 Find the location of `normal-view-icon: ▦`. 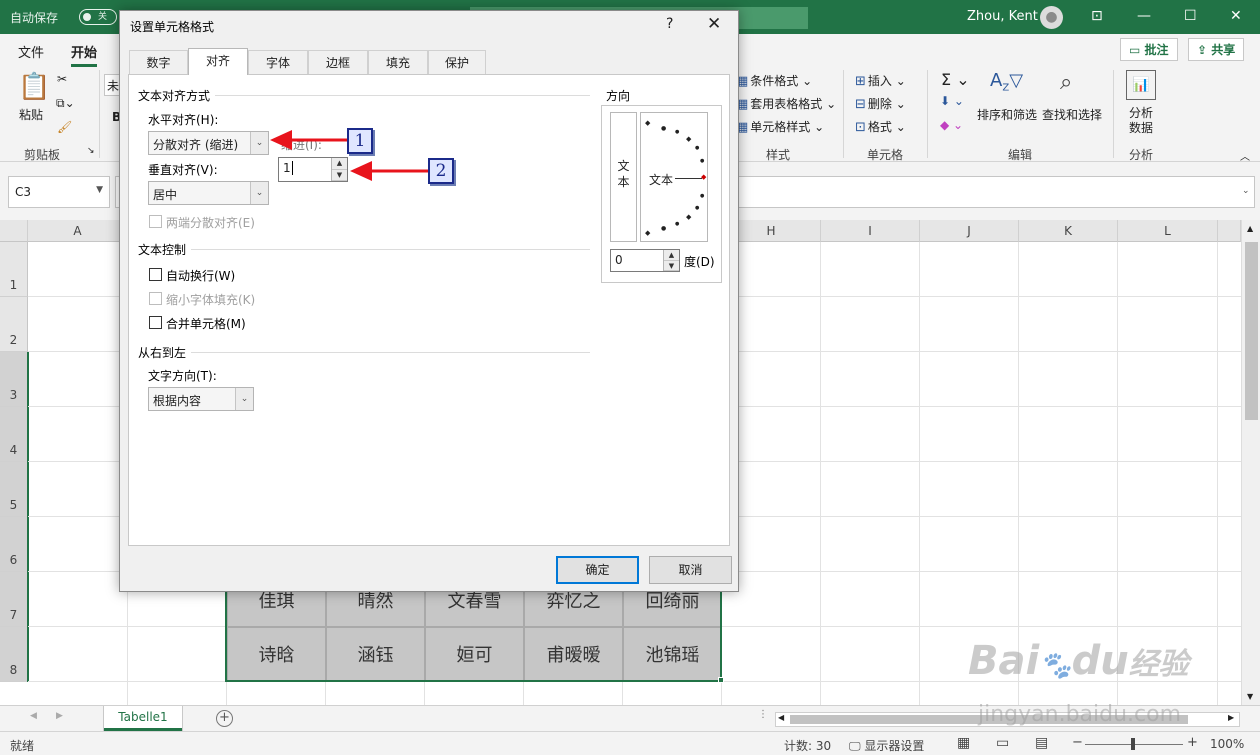

normal-view-icon: ▦ is located at coordinates (963, 743).